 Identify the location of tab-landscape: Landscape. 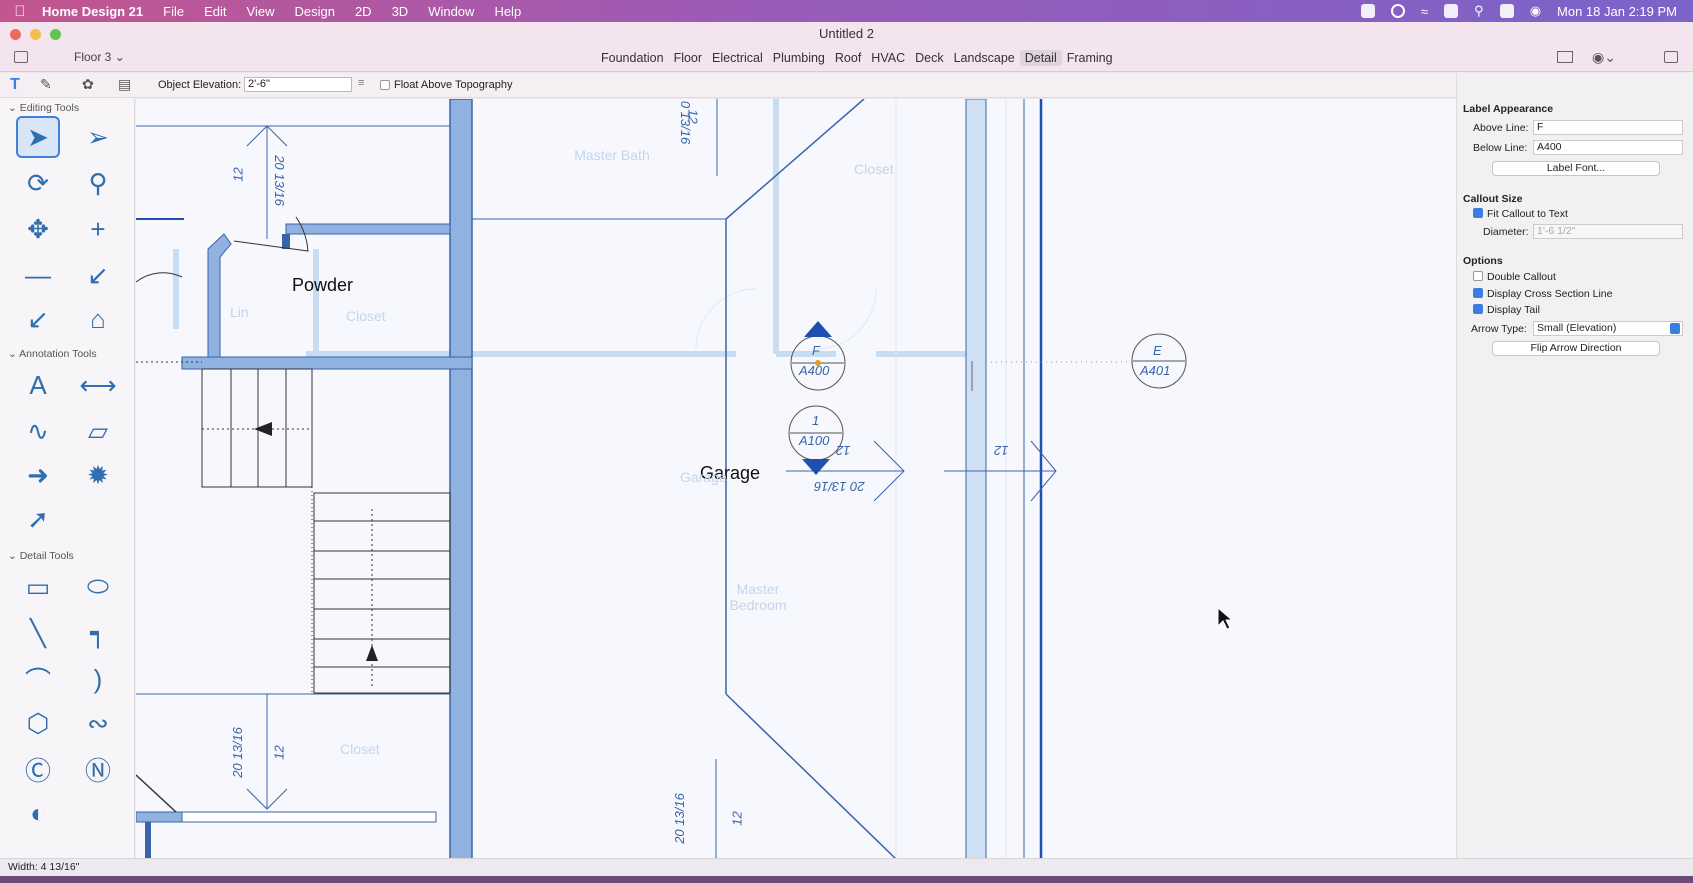
(984, 58).